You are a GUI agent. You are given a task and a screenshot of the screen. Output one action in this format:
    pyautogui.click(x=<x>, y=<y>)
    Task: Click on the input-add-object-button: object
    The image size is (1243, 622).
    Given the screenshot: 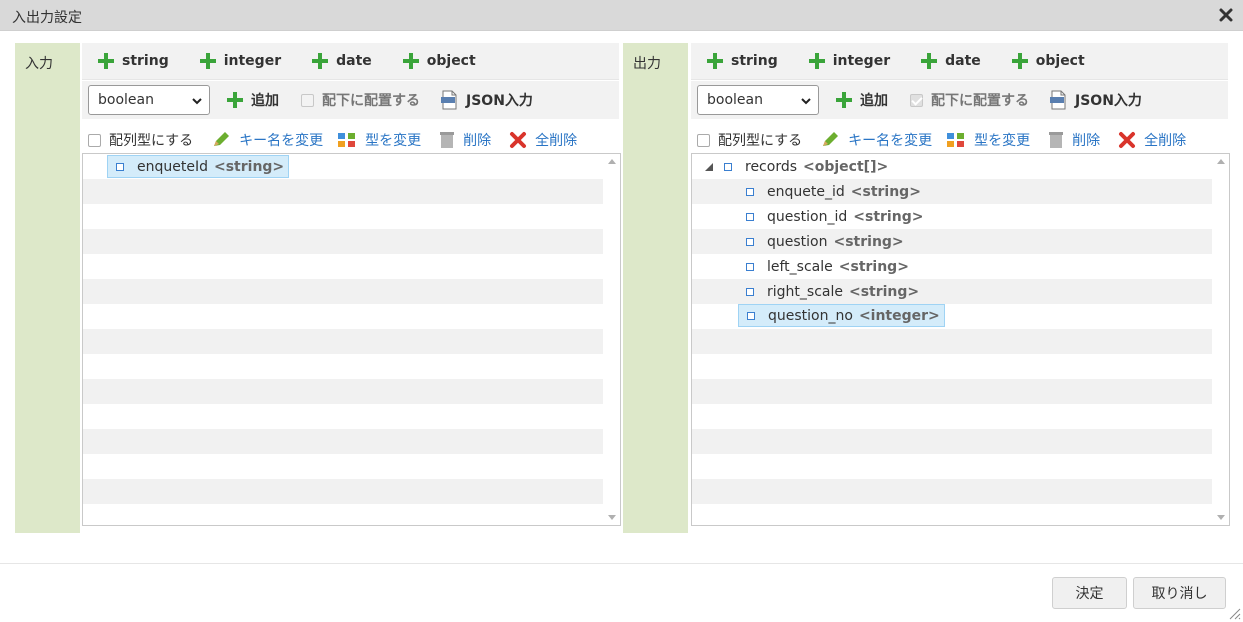 What is the action you would take?
    pyautogui.click(x=439, y=61)
    